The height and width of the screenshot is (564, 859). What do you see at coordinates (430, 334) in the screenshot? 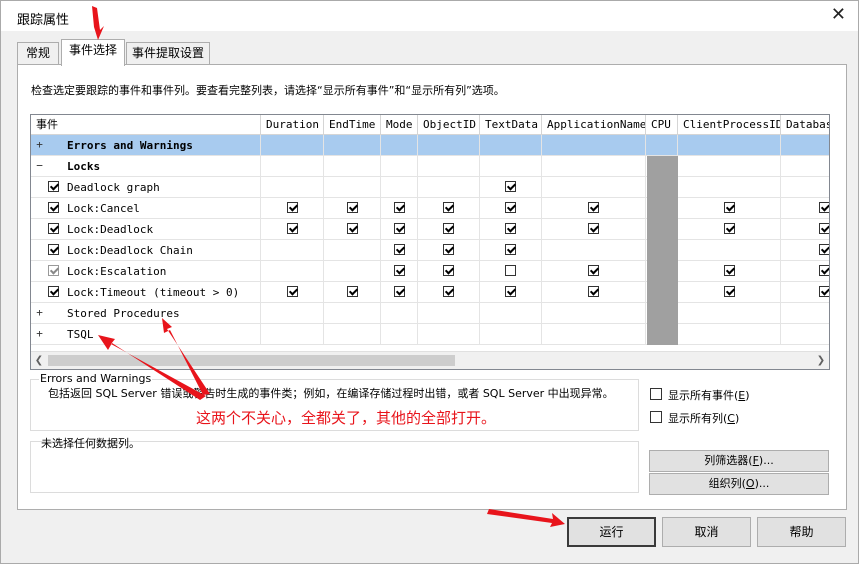
I see `category-row: + TSQL` at bounding box center [430, 334].